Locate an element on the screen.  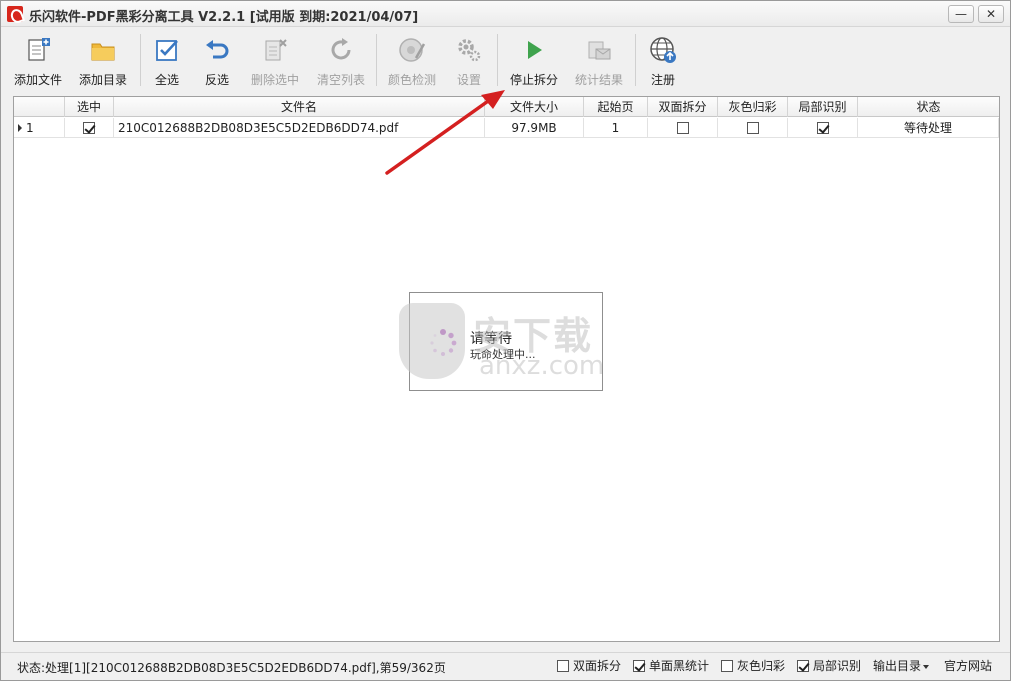
header-filename: 文件名 is located at coordinates (299, 107).